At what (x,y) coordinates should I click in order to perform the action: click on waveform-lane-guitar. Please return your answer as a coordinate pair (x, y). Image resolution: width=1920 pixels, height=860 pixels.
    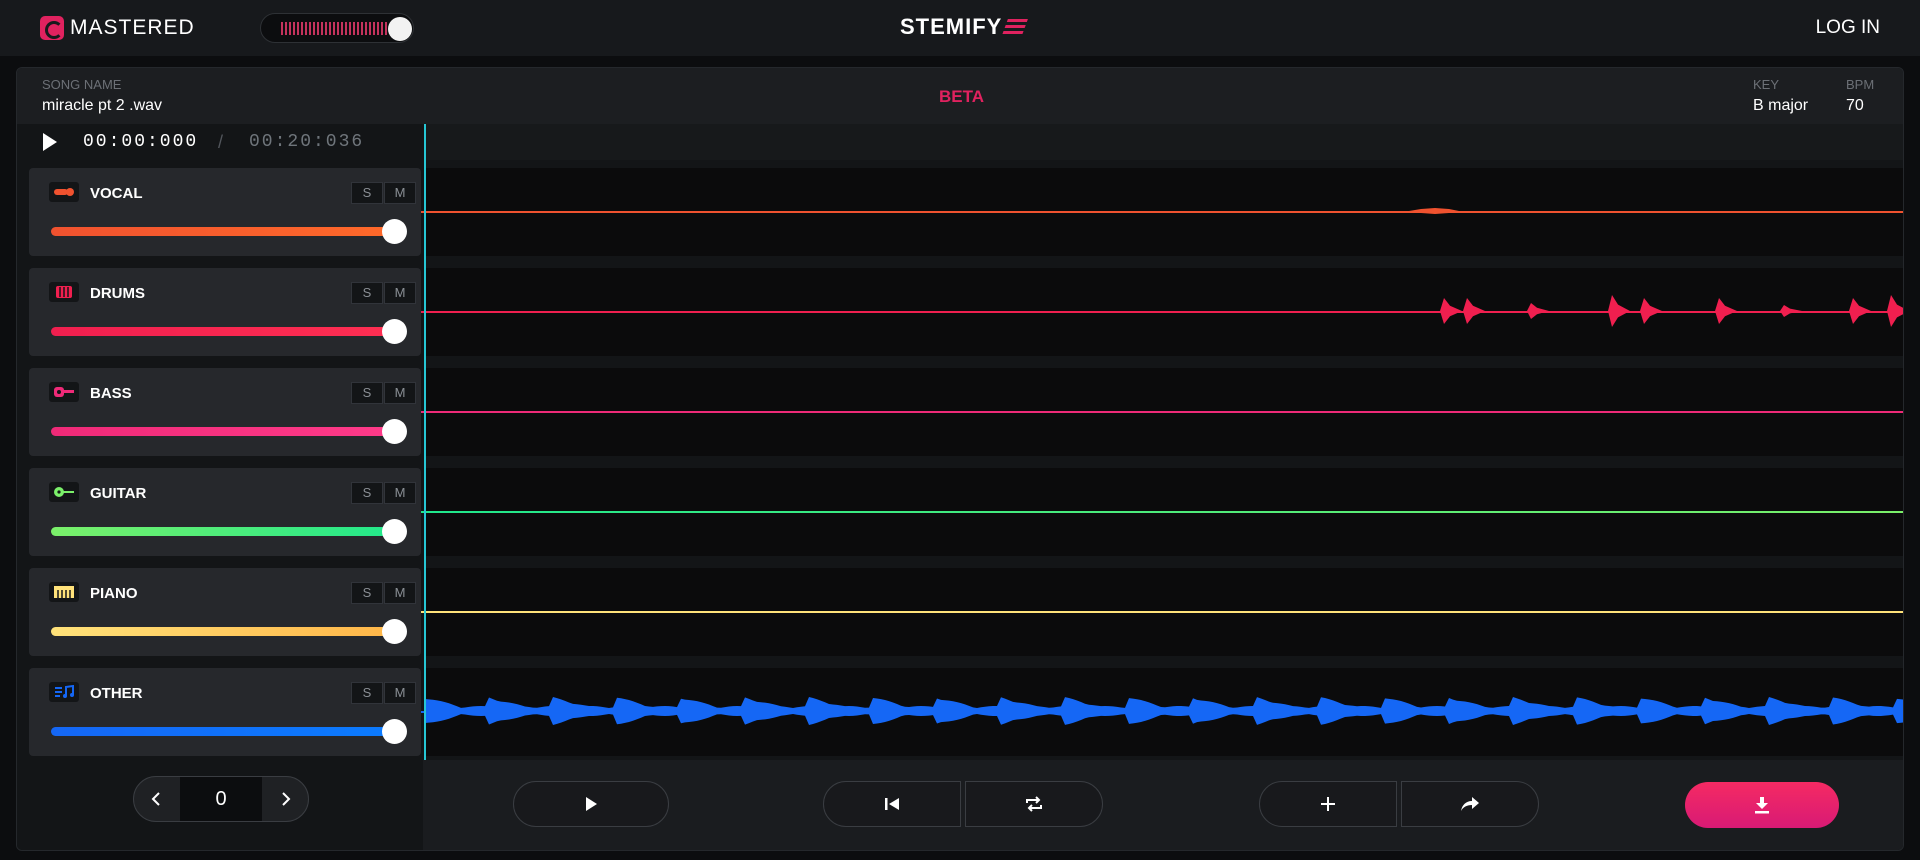
    Looking at the image, I should click on (1162, 512).